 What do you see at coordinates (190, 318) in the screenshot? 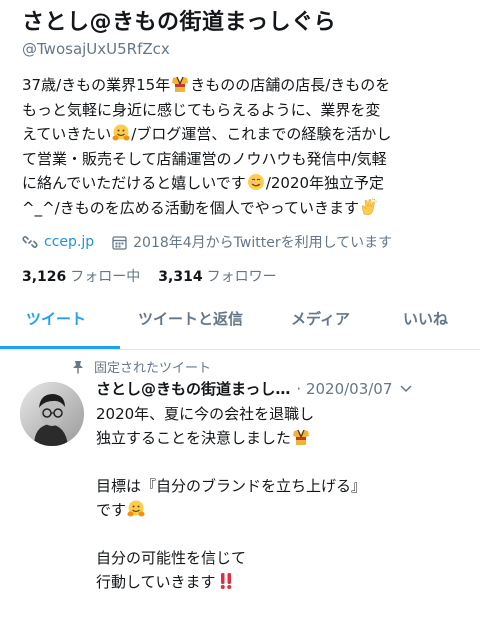
I see `tab-tweets-and-replies: ツイートと返信` at bounding box center [190, 318].